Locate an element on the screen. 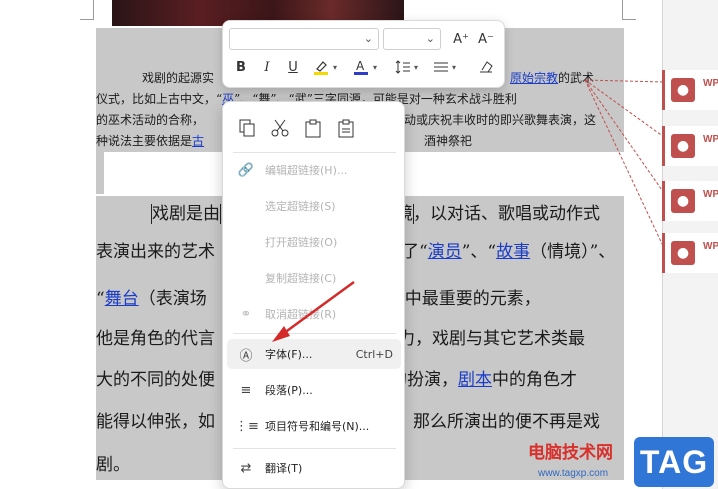  watermark-logo: TAG is located at coordinates (674, 462).